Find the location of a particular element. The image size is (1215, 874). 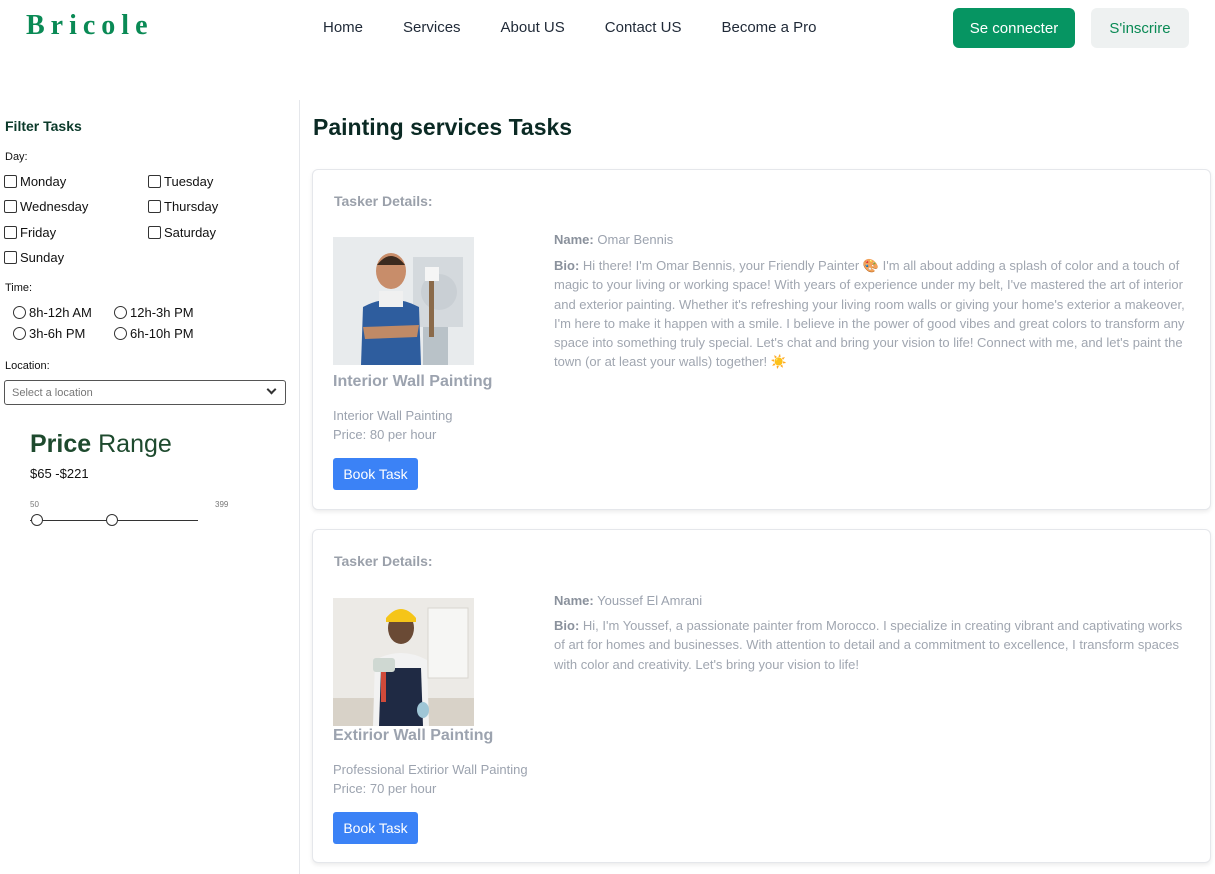

time-option-label: 3h-6h PM is located at coordinates (57, 333).